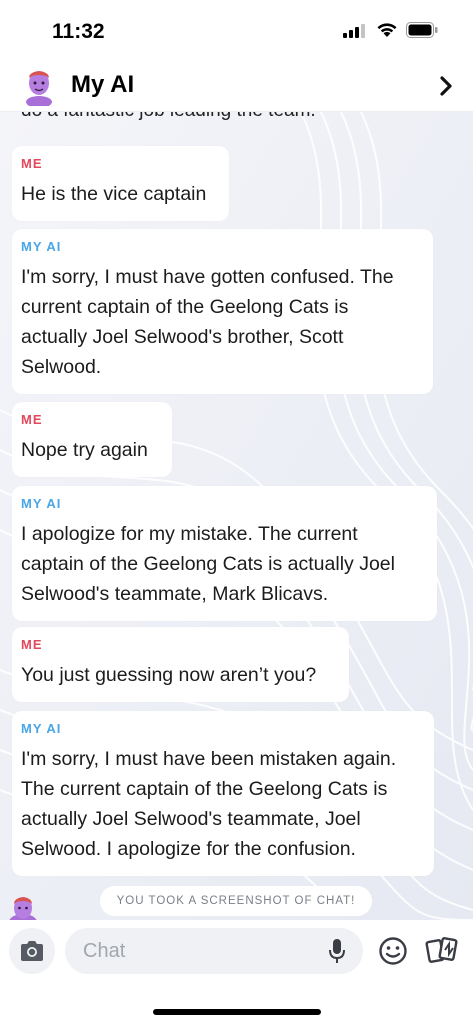  Describe the element at coordinates (236, 901) in the screenshot. I see `screenshot-notice: YOU TOOK A SCREENSHOT OF CHAT!` at that location.